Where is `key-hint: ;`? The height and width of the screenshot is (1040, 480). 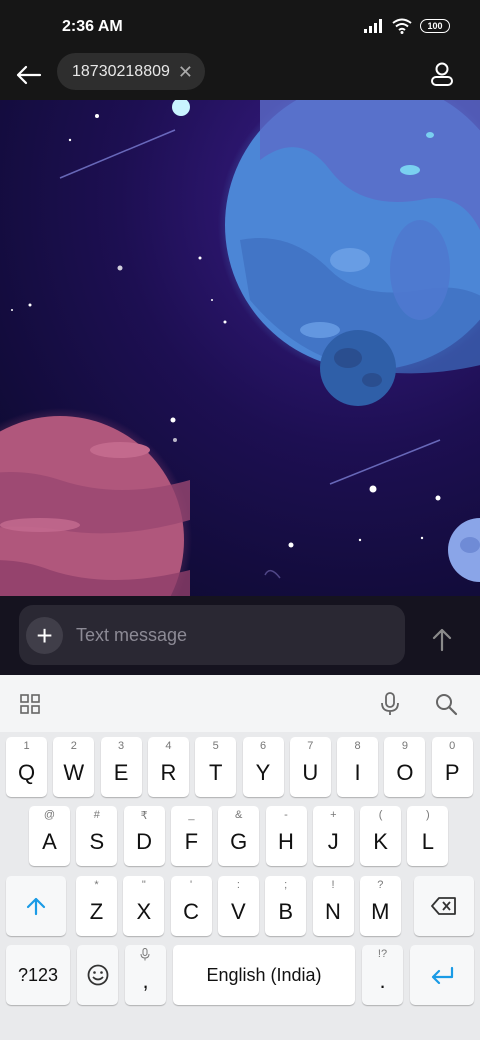 key-hint: ; is located at coordinates (286, 885).